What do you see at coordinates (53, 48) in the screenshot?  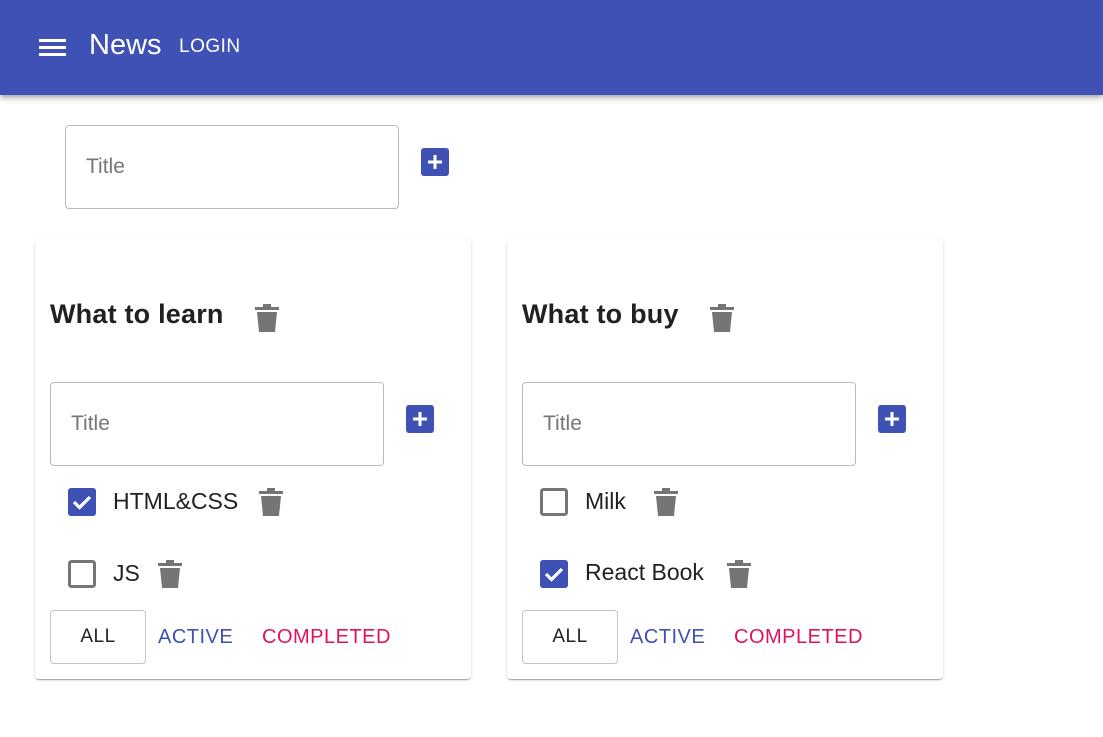 I see `menu-icon` at bounding box center [53, 48].